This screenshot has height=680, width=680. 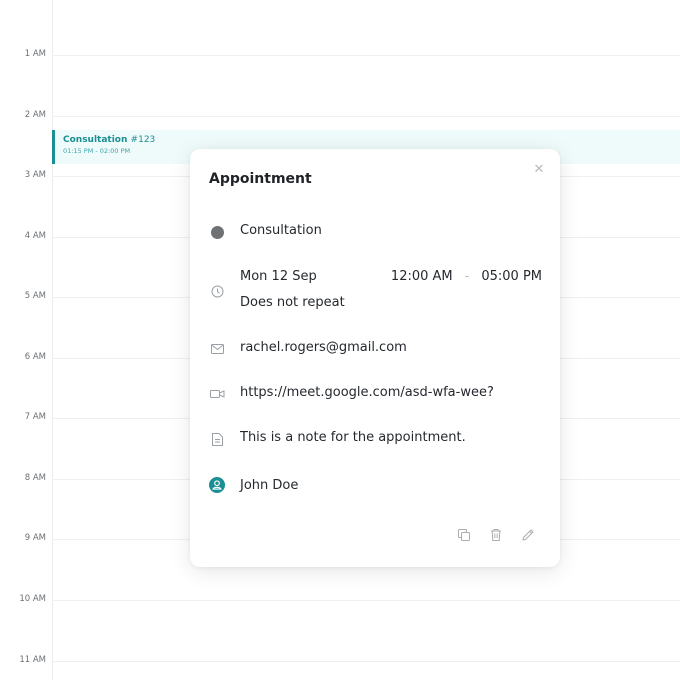 I want to click on hour-row: 1 AM, so click(x=340, y=54).